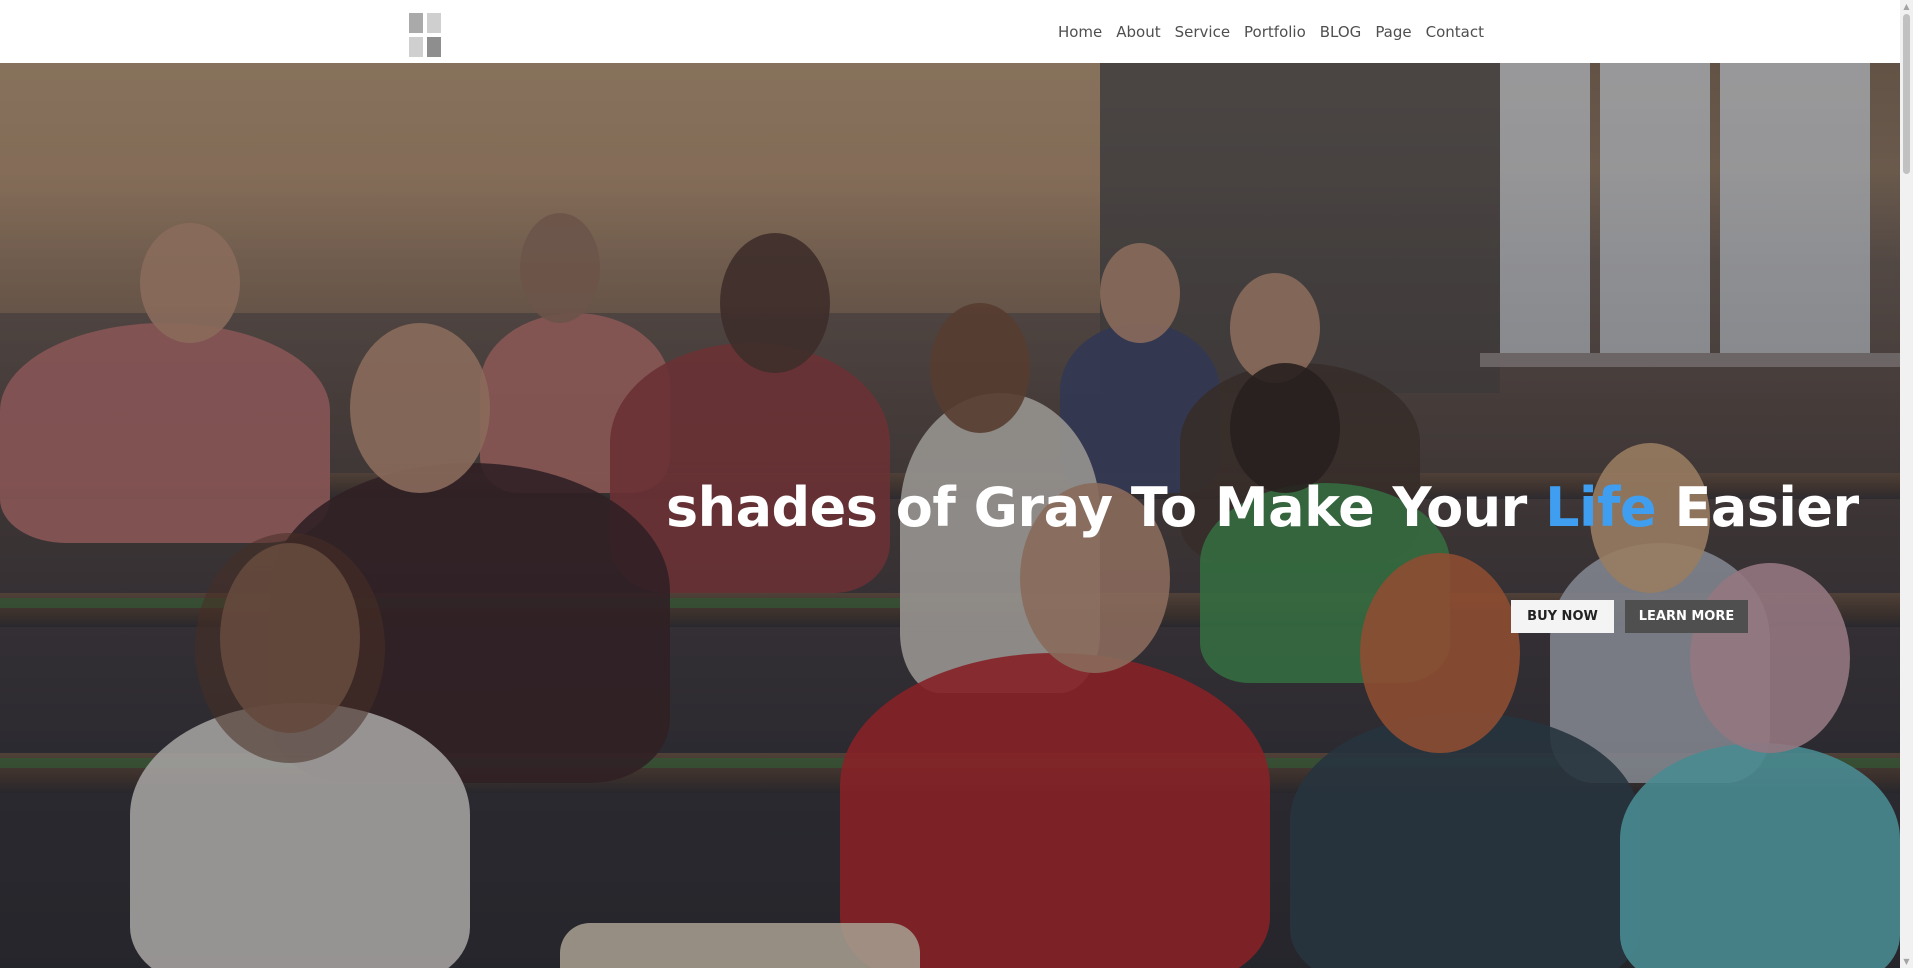 The width and height of the screenshot is (1913, 968). I want to click on hero-headline-accent: Life, so click(1601, 508).